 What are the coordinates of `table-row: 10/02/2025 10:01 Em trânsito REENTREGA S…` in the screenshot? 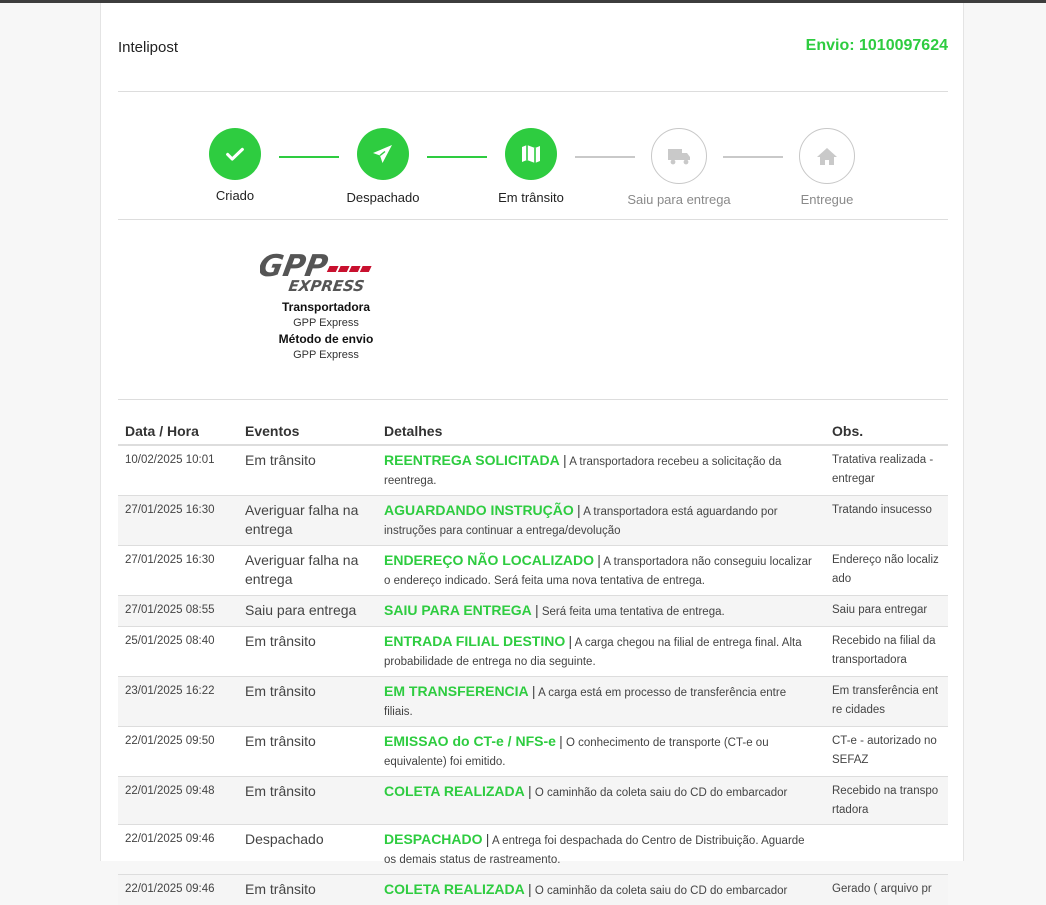 It's located at (533, 470).